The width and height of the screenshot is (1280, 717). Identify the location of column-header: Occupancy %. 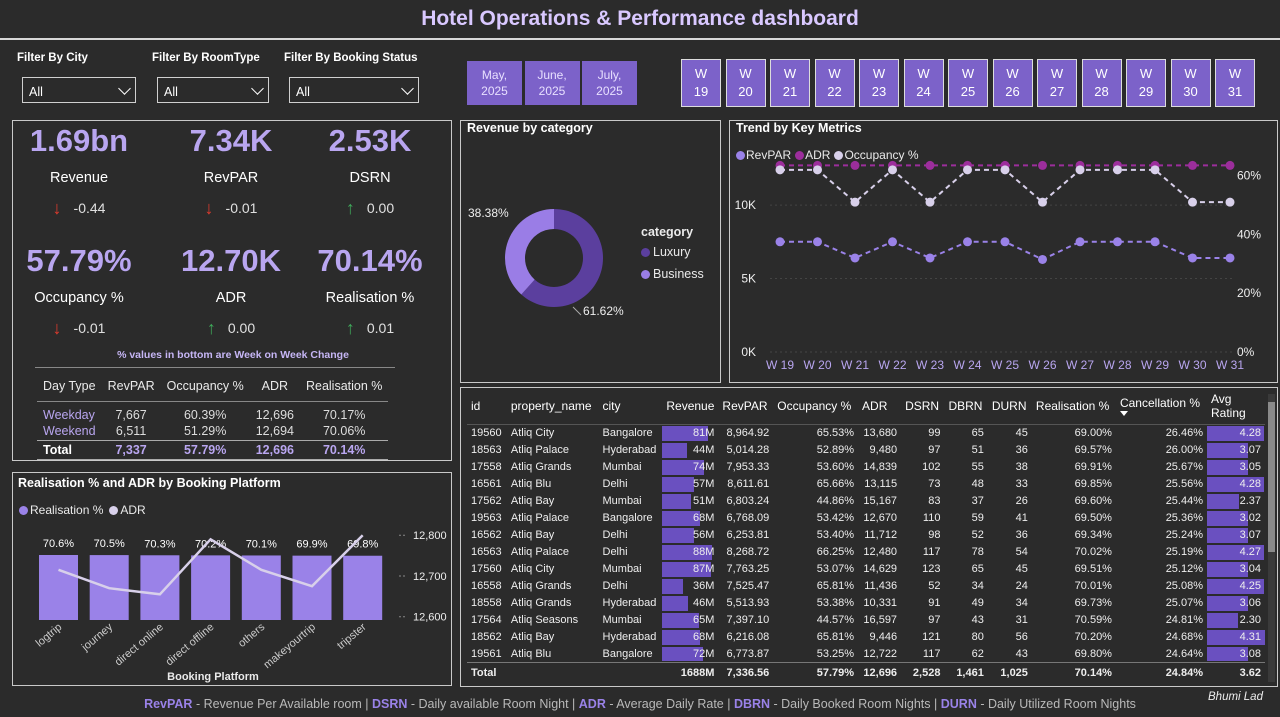
(816, 406).